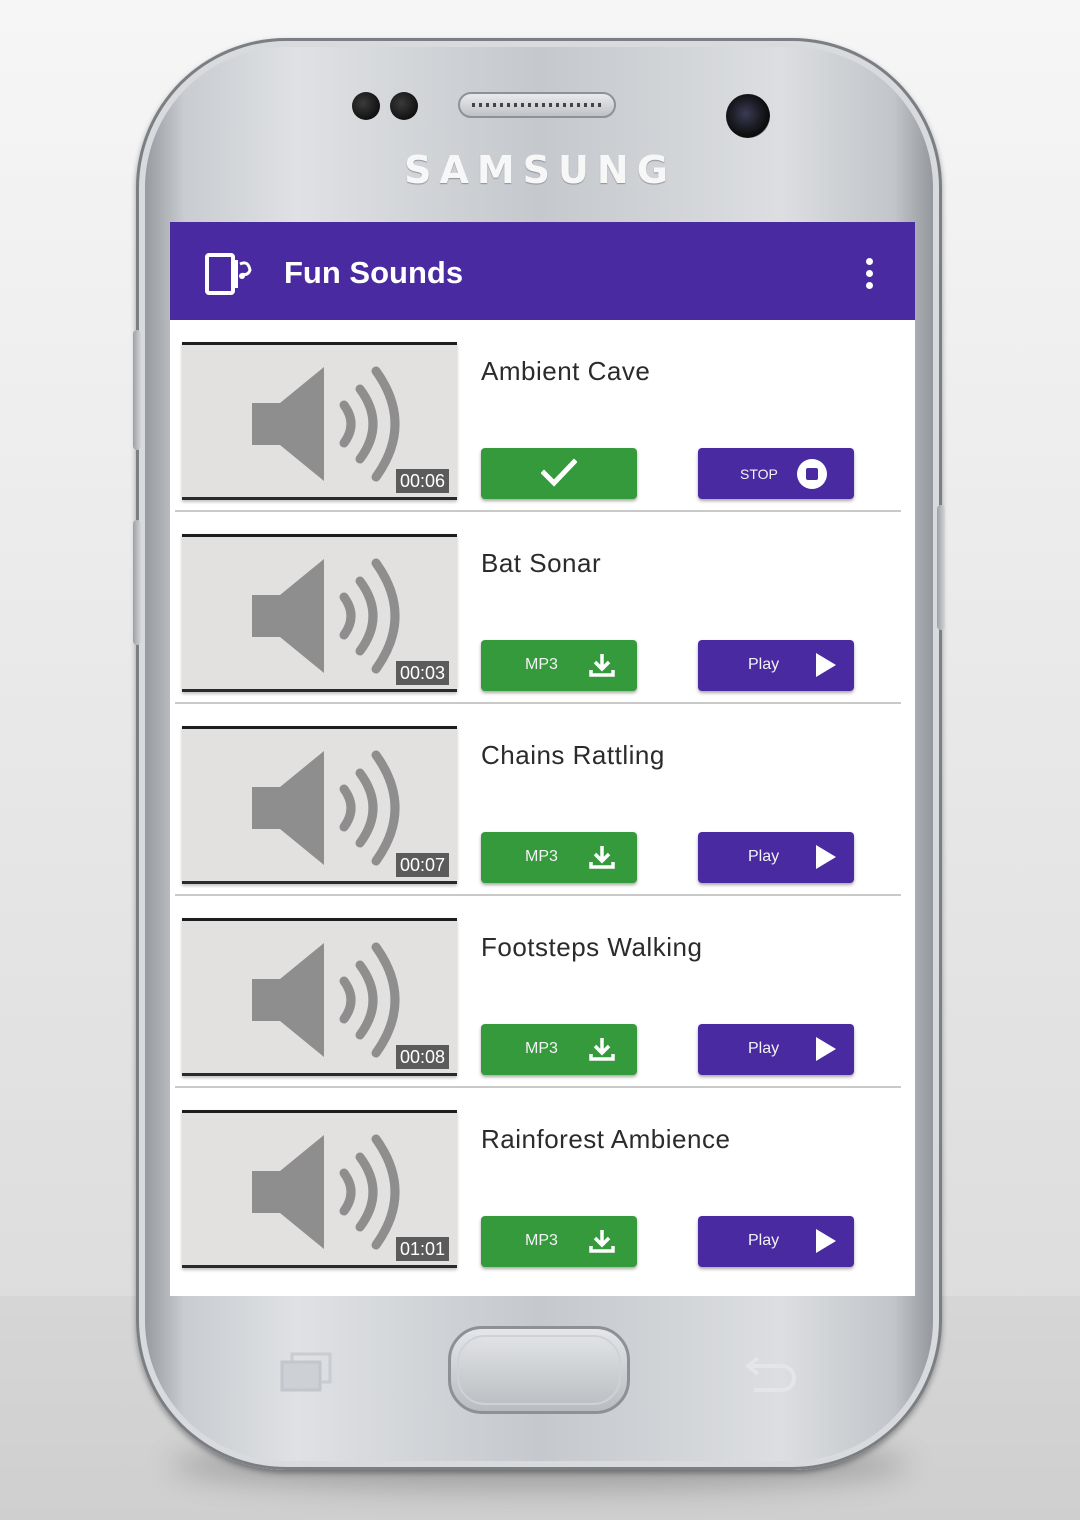 The width and height of the screenshot is (1080, 1520). I want to click on sound-title: Bat Sonar, so click(541, 563).